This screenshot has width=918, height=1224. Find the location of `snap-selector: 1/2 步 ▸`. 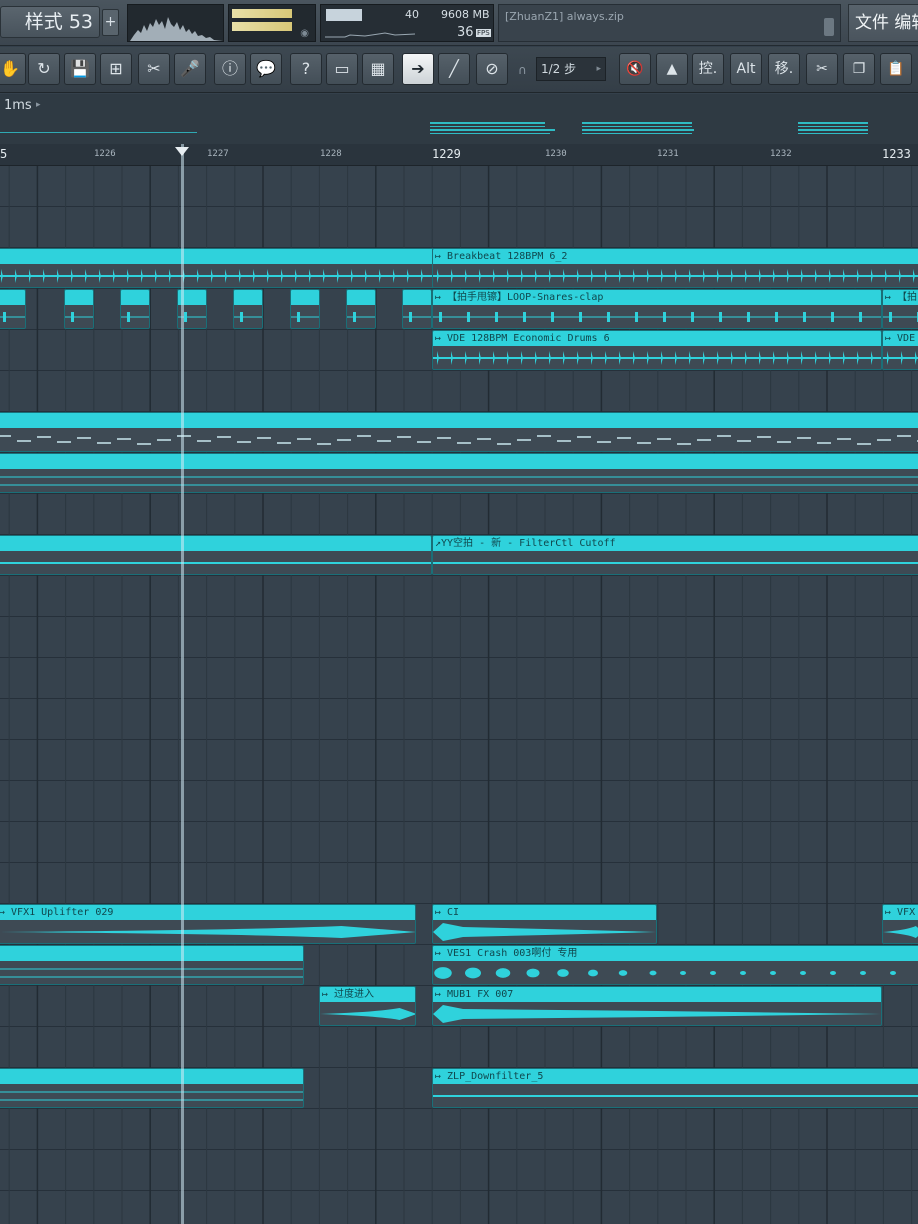

snap-selector: 1/2 步 ▸ is located at coordinates (571, 69).